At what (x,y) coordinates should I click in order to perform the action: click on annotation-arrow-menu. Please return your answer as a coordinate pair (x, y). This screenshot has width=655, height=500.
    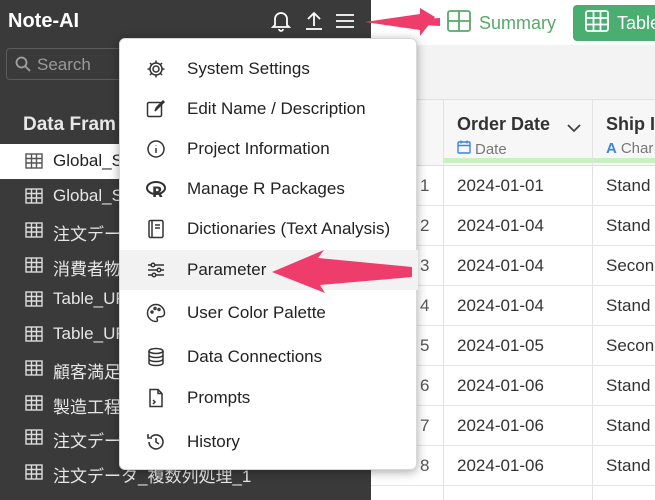
    Looking at the image, I should click on (402, 22).